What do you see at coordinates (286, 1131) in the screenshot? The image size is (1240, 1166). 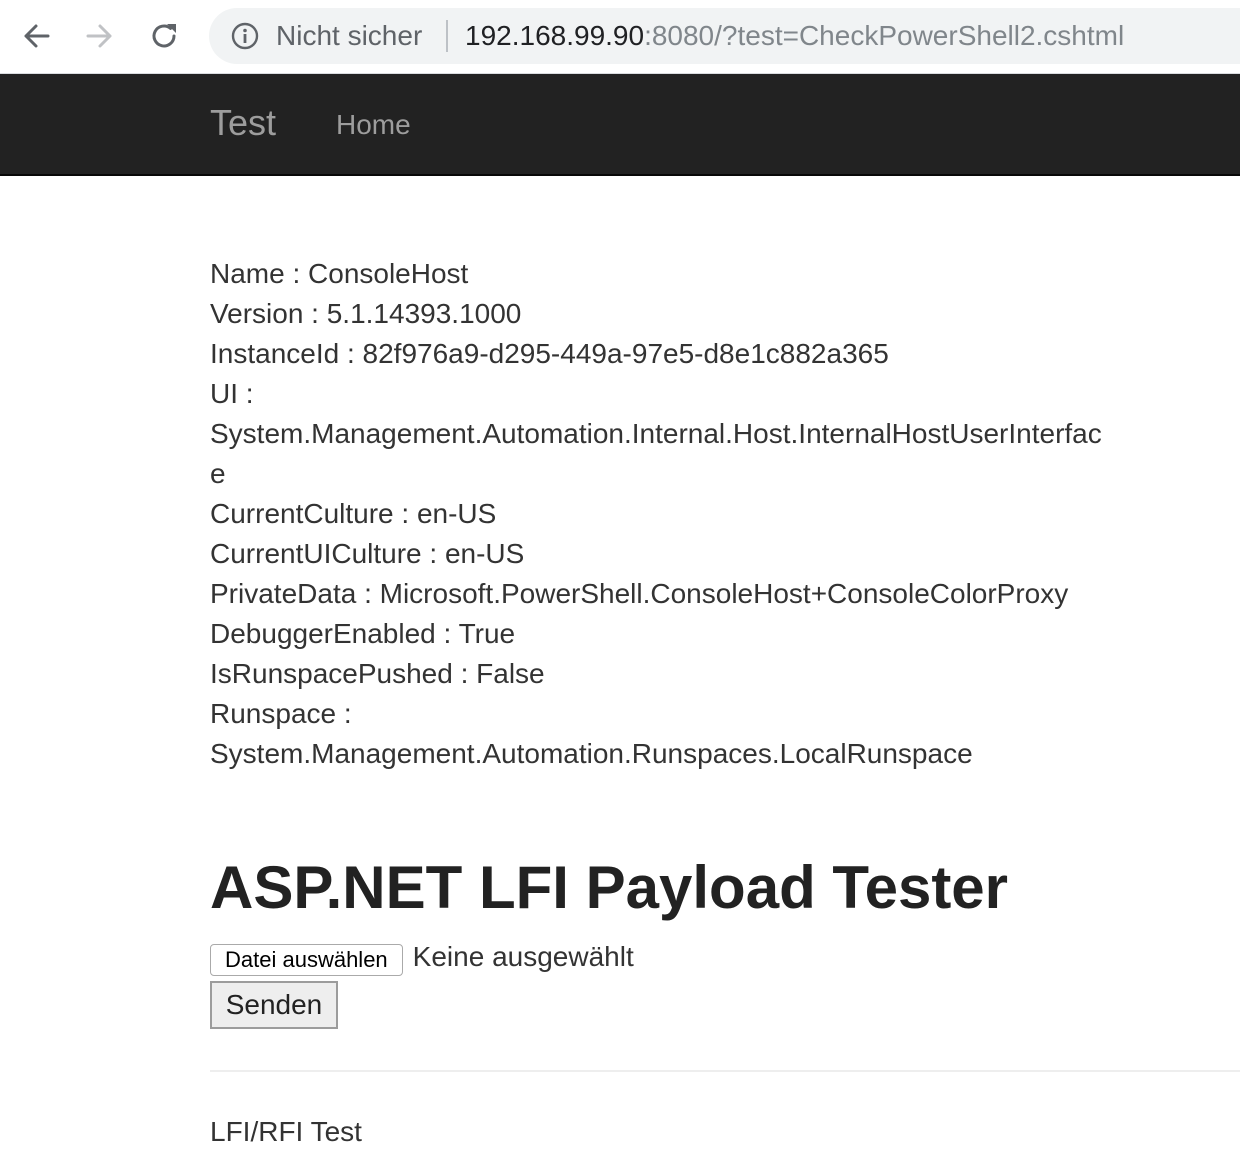 I see `footer-text: LFI/RFI Test` at bounding box center [286, 1131].